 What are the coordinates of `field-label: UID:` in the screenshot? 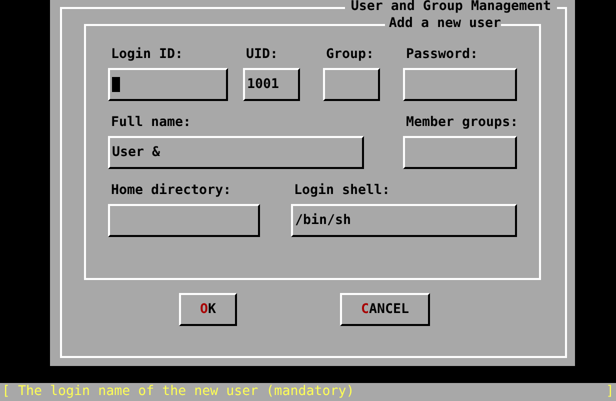 It's located at (263, 54).